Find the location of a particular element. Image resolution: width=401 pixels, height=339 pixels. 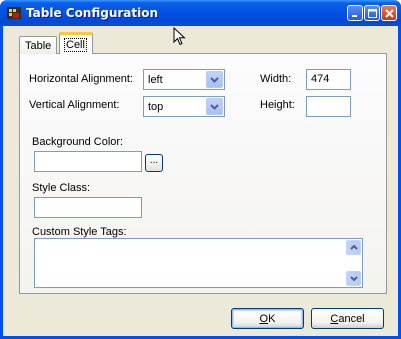

custom-style-tags-textarea is located at coordinates (198, 263).